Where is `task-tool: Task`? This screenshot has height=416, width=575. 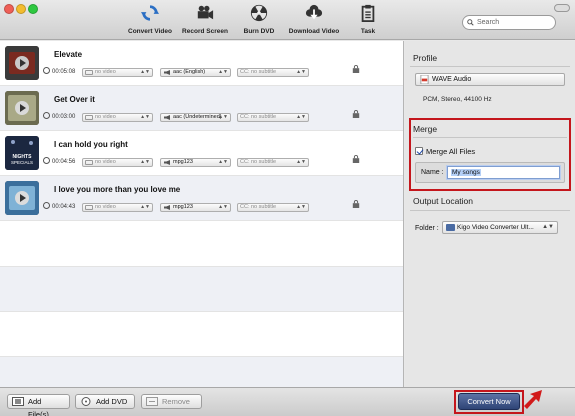 task-tool: Task is located at coordinates (368, 19).